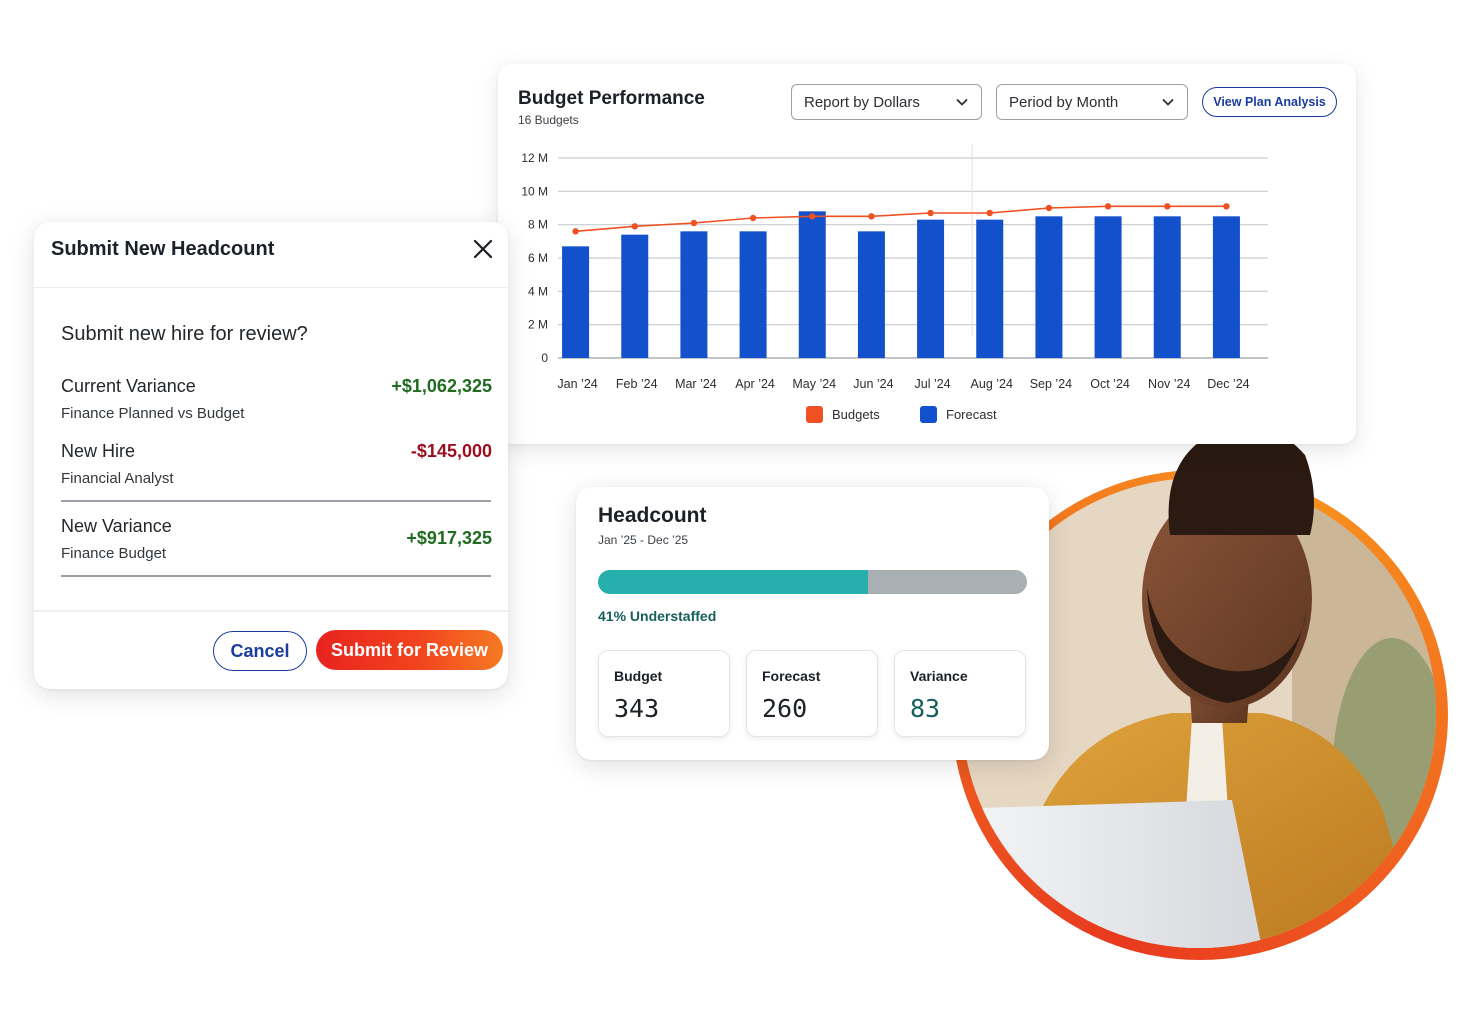 The width and height of the screenshot is (1475, 1018). I want to click on headcount-progress-fill, so click(733, 582).